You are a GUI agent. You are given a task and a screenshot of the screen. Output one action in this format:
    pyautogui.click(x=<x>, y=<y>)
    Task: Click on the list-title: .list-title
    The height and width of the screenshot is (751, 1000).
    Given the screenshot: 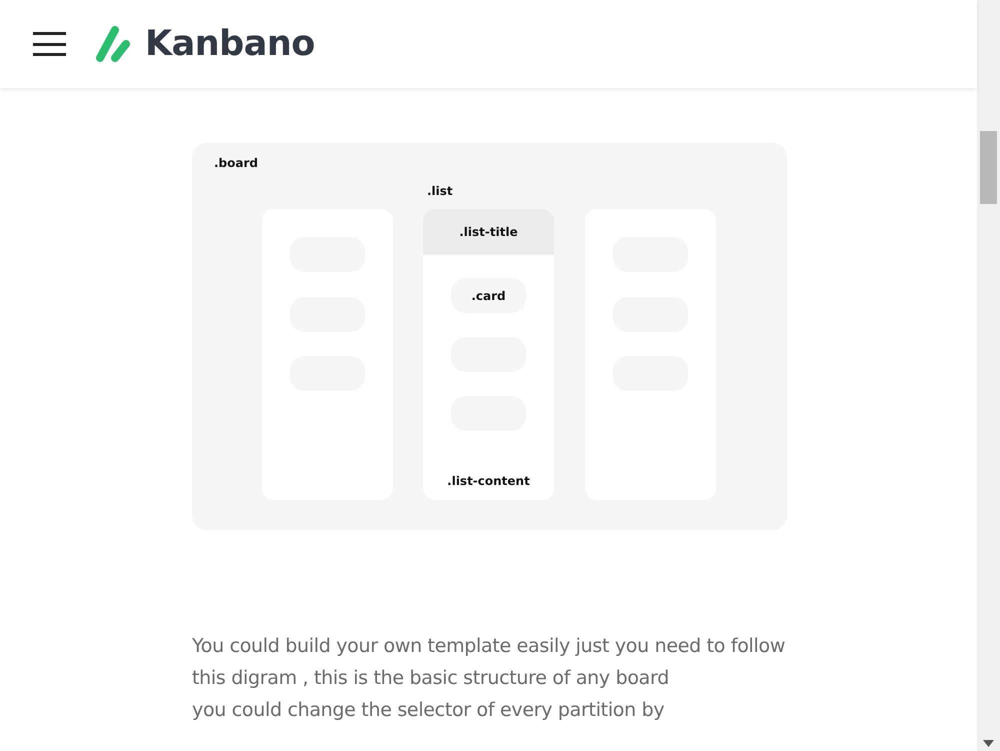 What is the action you would take?
    pyautogui.click(x=488, y=232)
    